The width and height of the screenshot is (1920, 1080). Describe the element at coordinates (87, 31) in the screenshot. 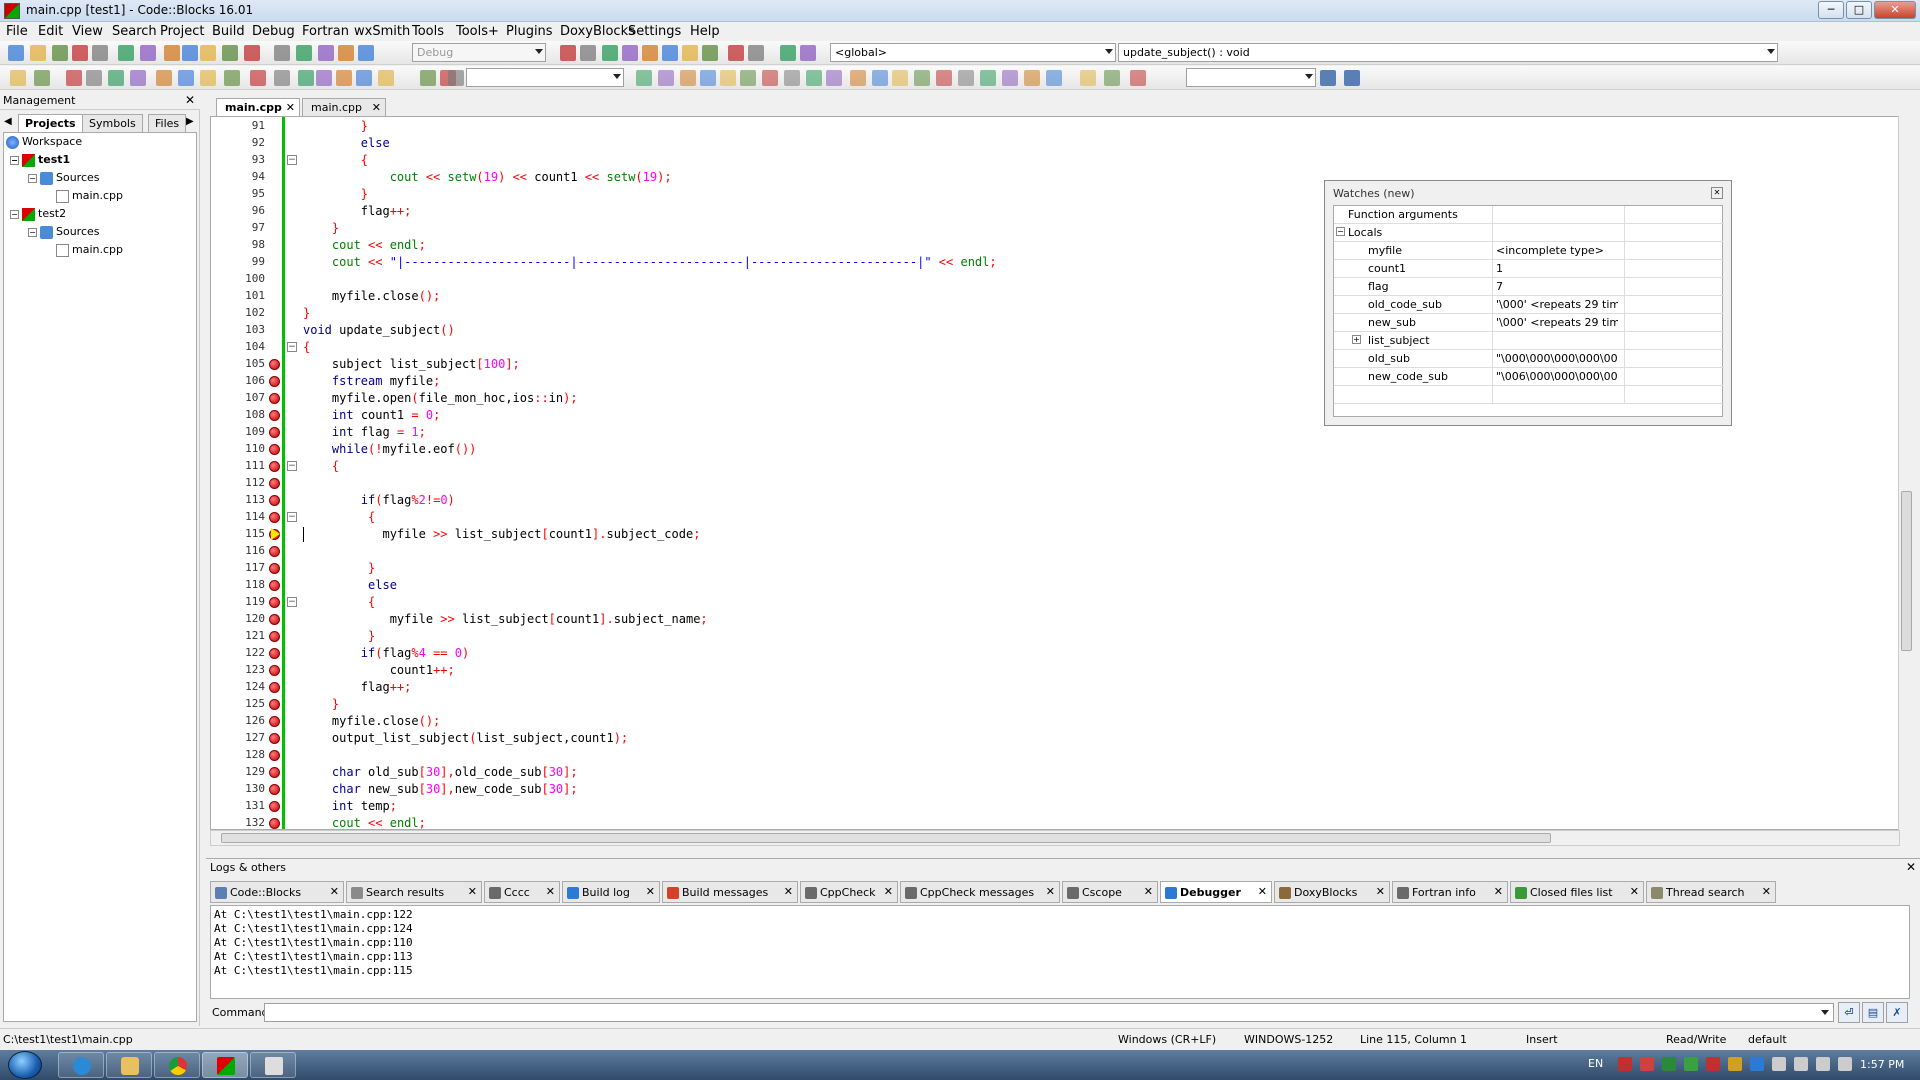

I see `menu-view: View` at that location.